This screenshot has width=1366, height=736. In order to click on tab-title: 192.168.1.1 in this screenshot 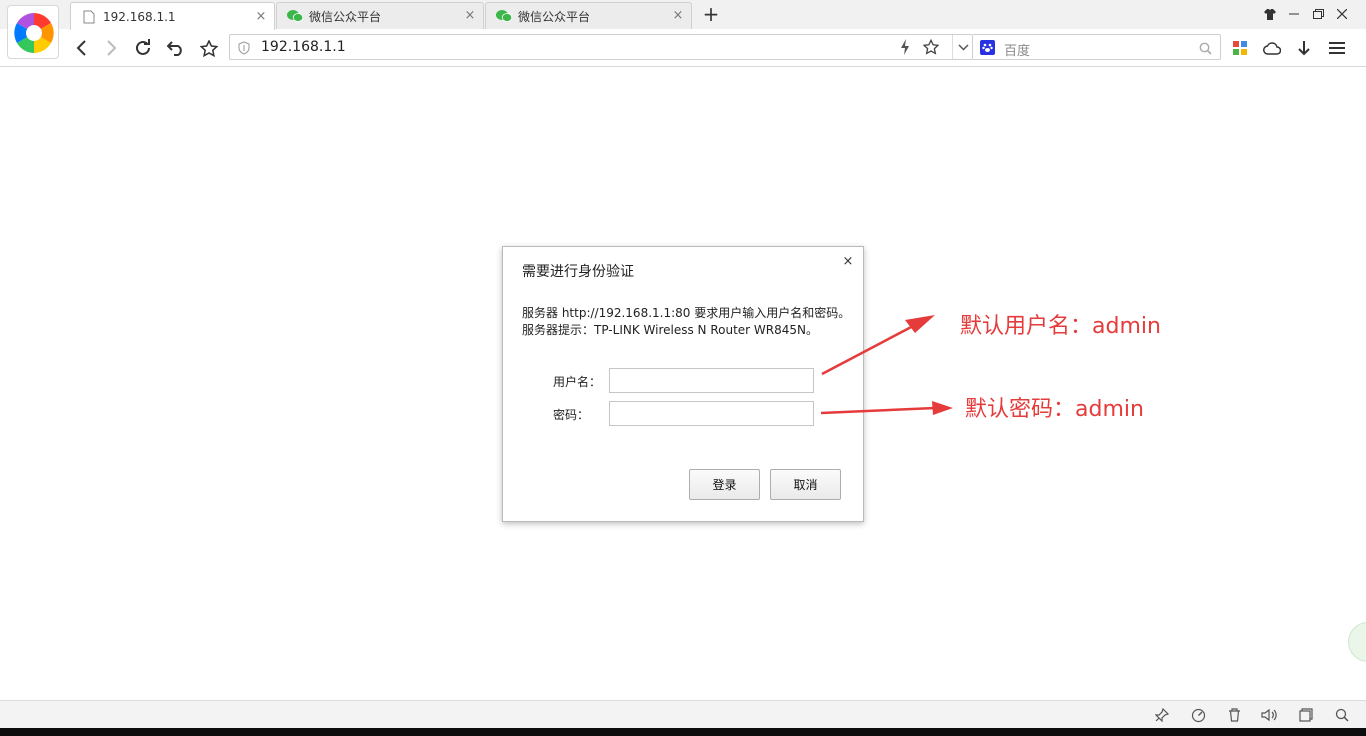, I will do `click(139, 16)`.